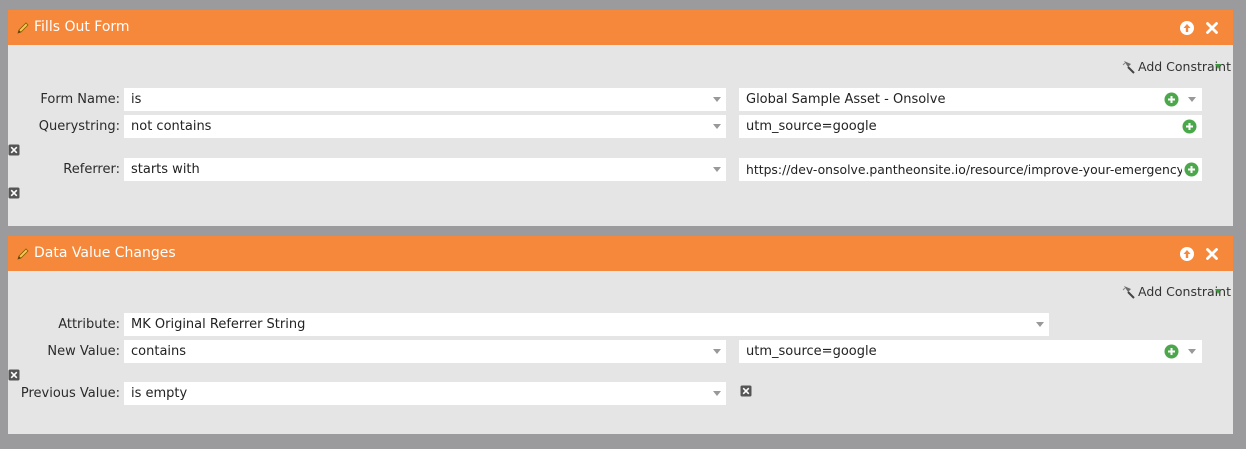 This screenshot has height=449, width=1246. Describe the element at coordinates (105, 253) in the screenshot. I see `panel-title: Data Value Changes` at that location.